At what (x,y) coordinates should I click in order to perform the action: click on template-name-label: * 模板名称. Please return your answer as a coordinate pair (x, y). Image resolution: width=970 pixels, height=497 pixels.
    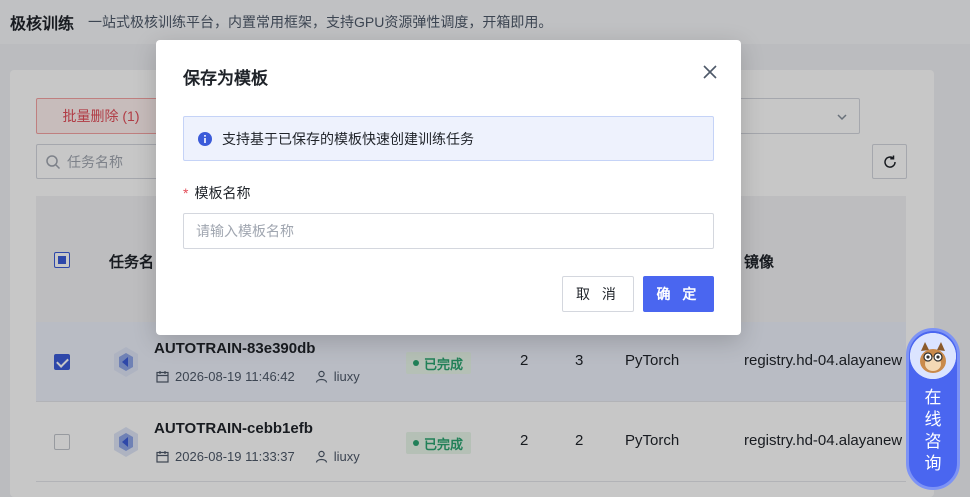
    Looking at the image, I should click on (216, 193).